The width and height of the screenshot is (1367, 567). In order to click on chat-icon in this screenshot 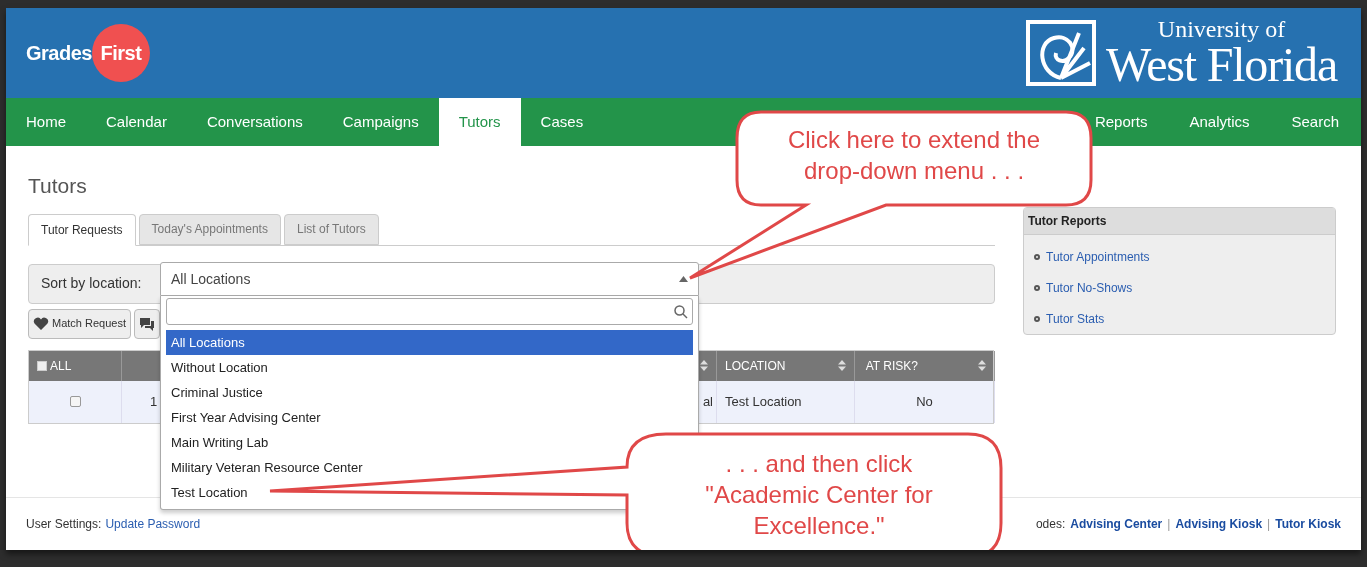, I will do `click(147, 323)`.